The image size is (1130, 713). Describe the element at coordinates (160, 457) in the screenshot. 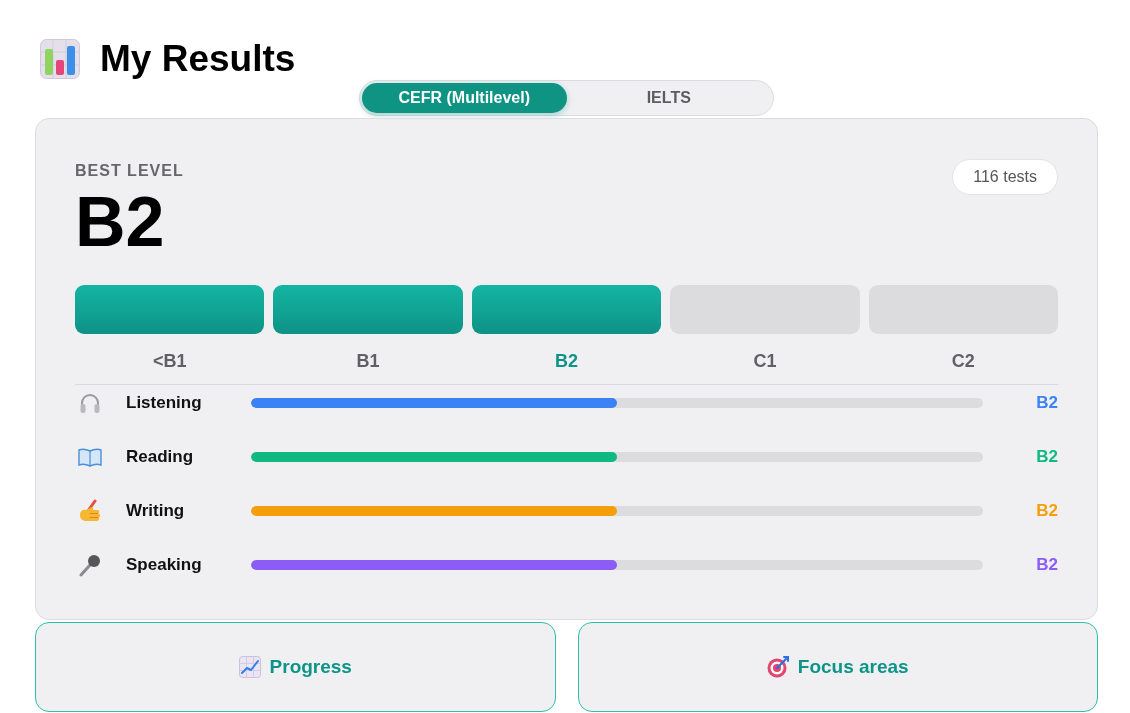

I see `skill-name: Reading` at that location.